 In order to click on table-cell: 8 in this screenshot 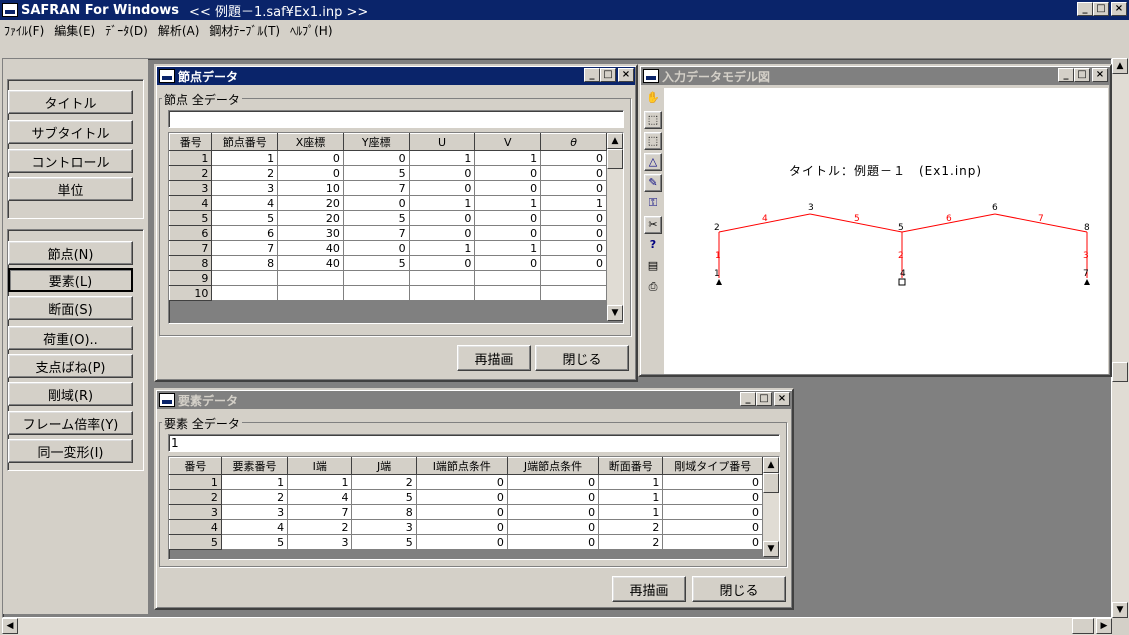, I will do `click(245, 263)`.